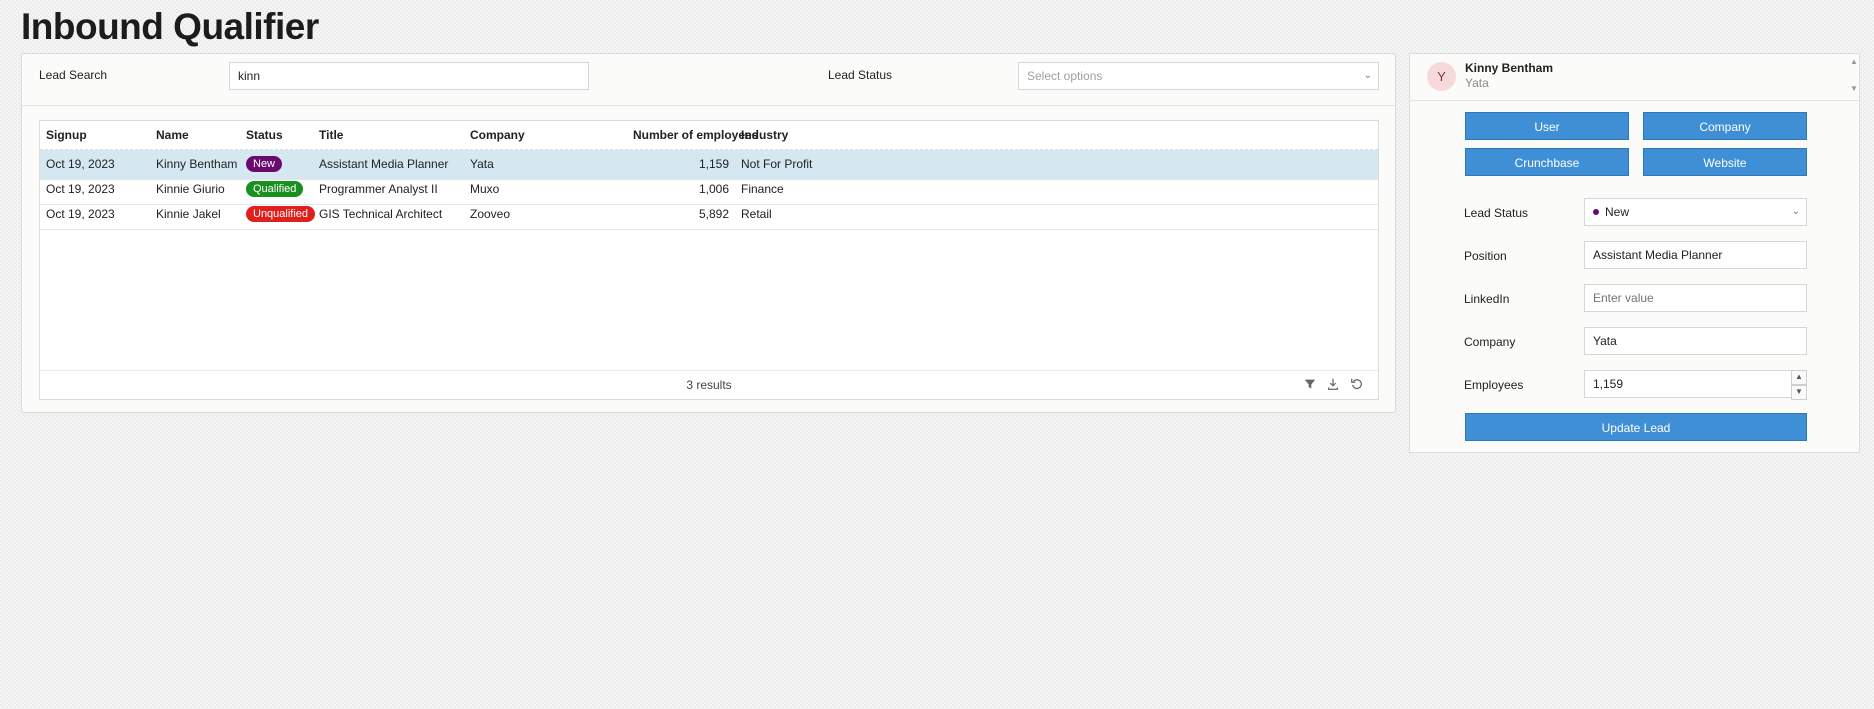  What do you see at coordinates (1725, 162) in the screenshot?
I see `website-button: Website` at bounding box center [1725, 162].